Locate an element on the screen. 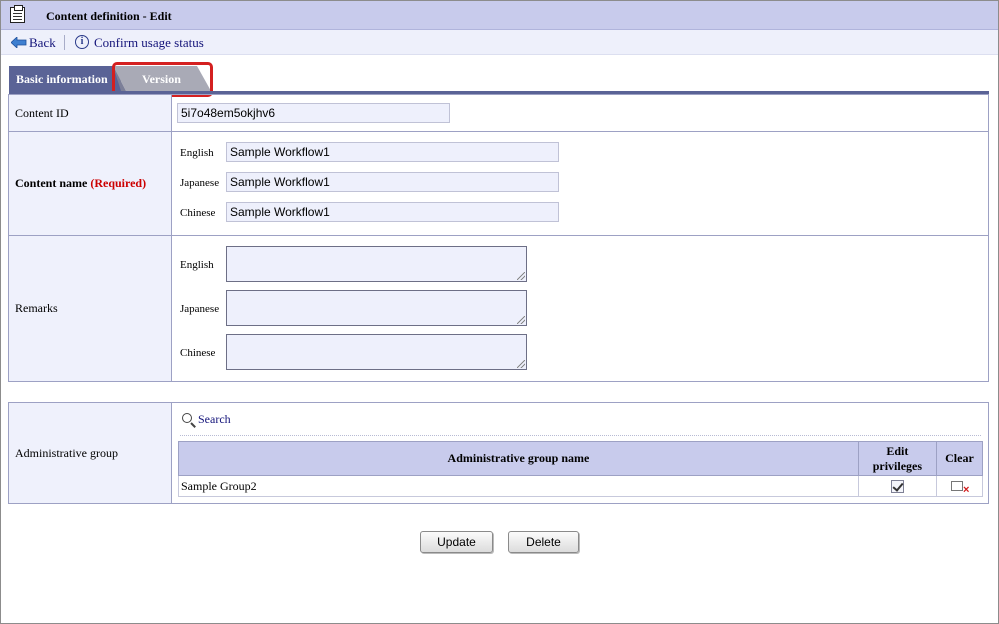  content-name-japanese-label: Japanese is located at coordinates (200, 183).